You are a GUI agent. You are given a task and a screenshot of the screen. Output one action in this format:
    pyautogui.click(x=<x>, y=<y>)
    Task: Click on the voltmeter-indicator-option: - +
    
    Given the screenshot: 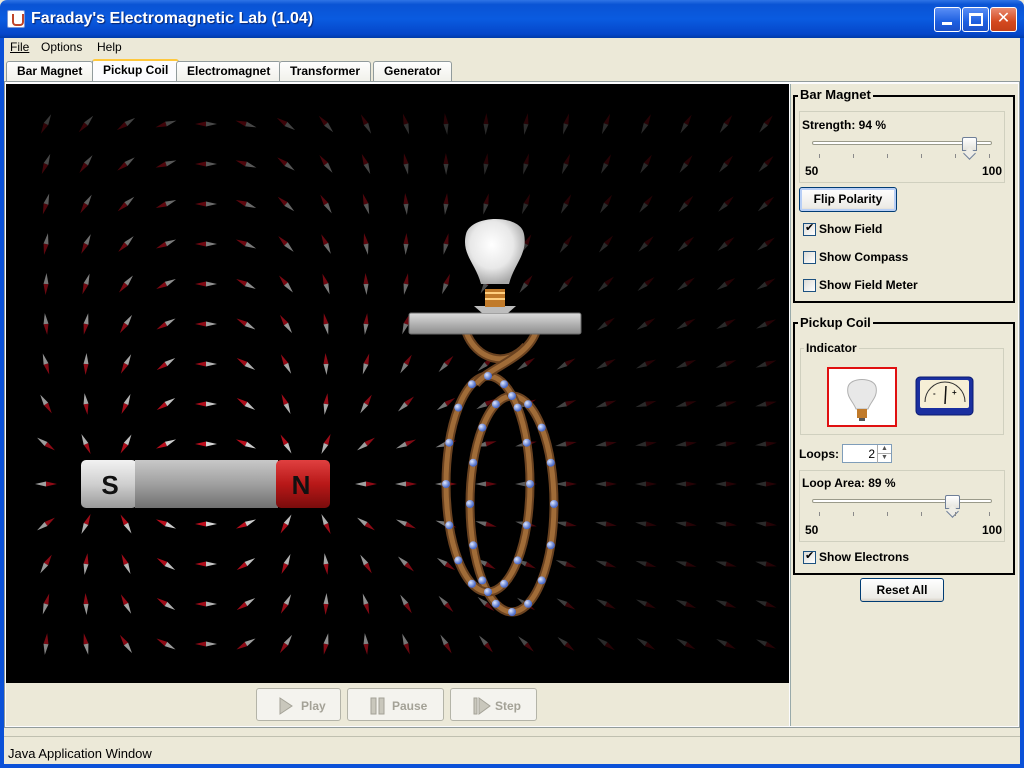 What is the action you would take?
    pyautogui.click(x=944, y=396)
    